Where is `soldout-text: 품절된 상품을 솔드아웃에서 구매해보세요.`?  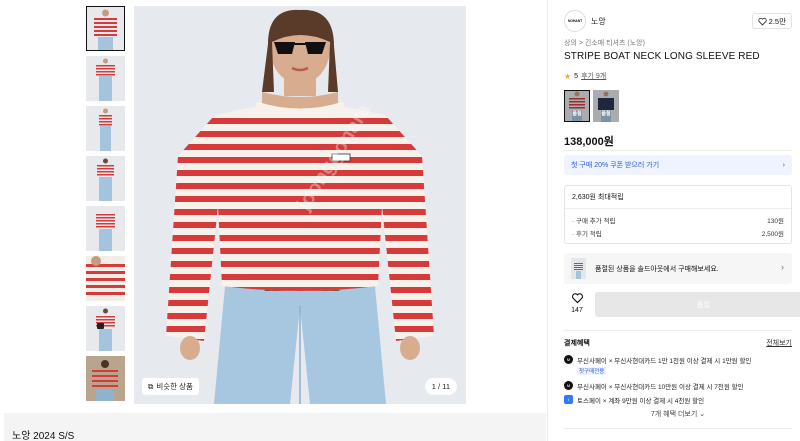
soldout-text: 품절된 상품을 솔드아웃에서 구매해보세요. is located at coordinates (657, 269).